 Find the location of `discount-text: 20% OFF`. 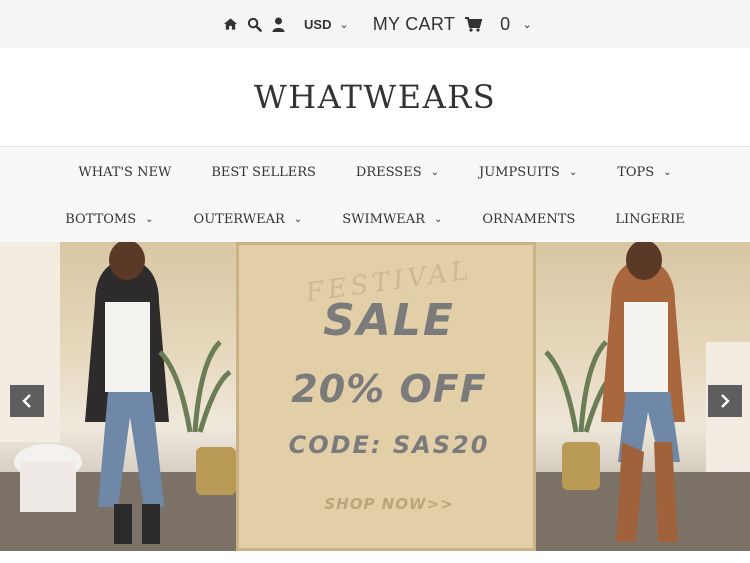

discount-text: 20% OFF is located at coordinates (389, 389).